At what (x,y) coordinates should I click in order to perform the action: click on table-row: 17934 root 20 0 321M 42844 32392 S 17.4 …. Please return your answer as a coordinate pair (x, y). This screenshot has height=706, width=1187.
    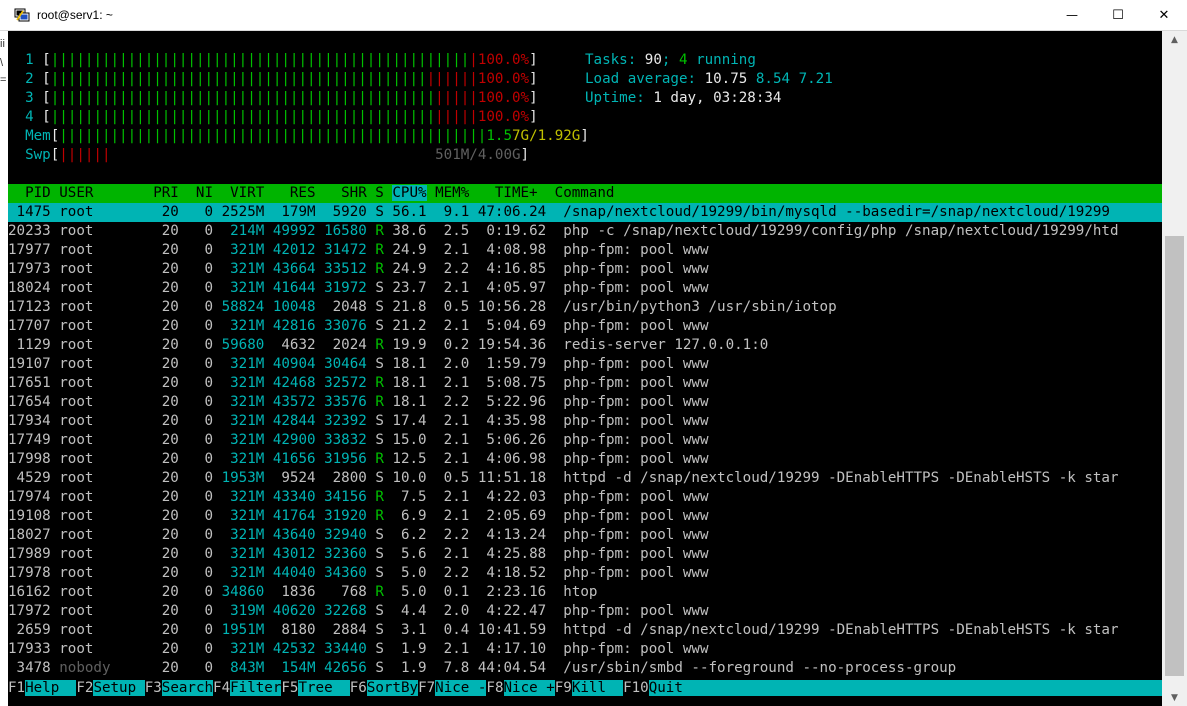
    Looking at the image, I should click on (358, 421).